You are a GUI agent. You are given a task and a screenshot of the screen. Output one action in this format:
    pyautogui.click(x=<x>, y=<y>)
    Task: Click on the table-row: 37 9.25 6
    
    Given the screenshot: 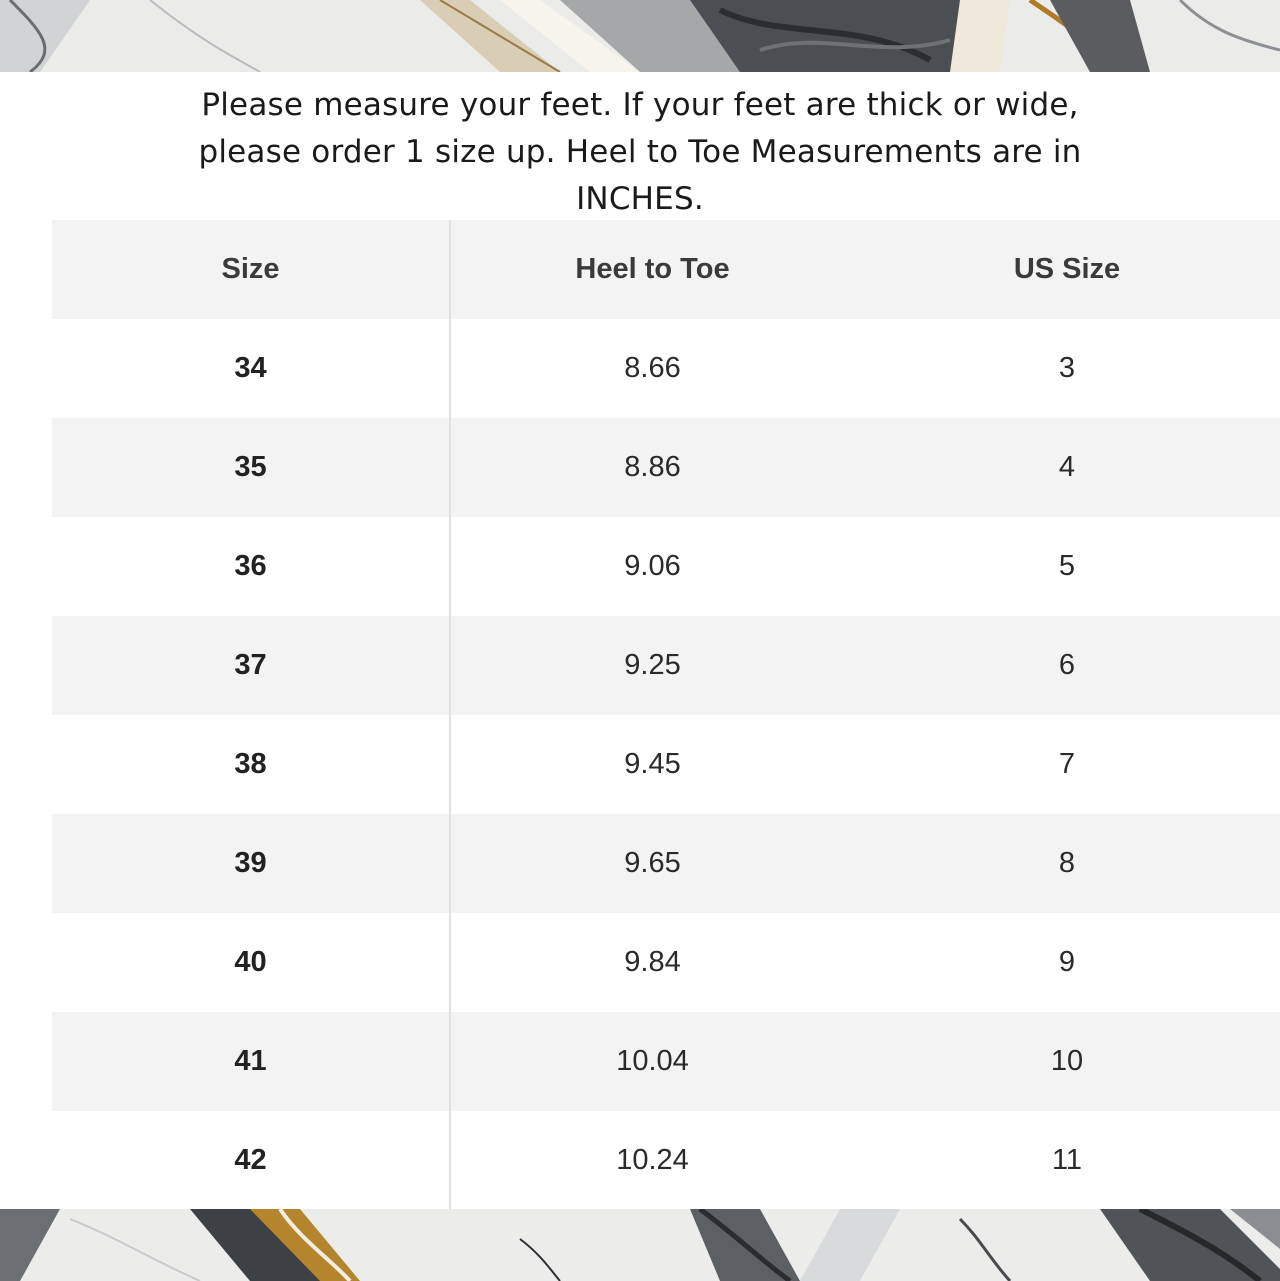 What is the action you would take?
    pyautogui.click(x=666, y=665)
    